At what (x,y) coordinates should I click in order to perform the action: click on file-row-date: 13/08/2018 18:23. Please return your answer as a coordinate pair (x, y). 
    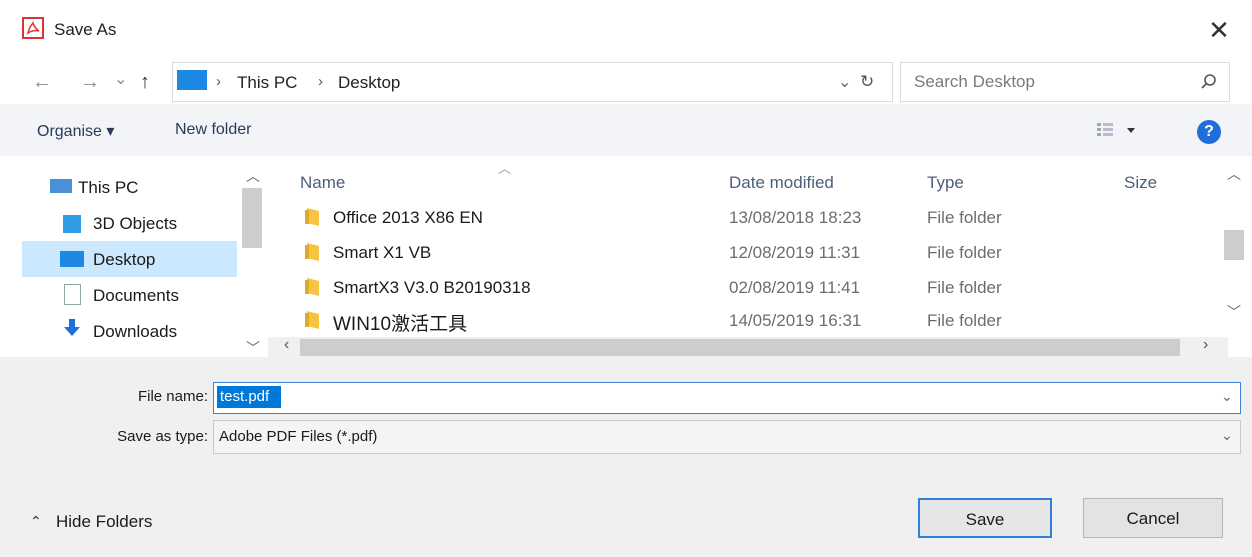
    Looking at the image, I should click on (795, 217).